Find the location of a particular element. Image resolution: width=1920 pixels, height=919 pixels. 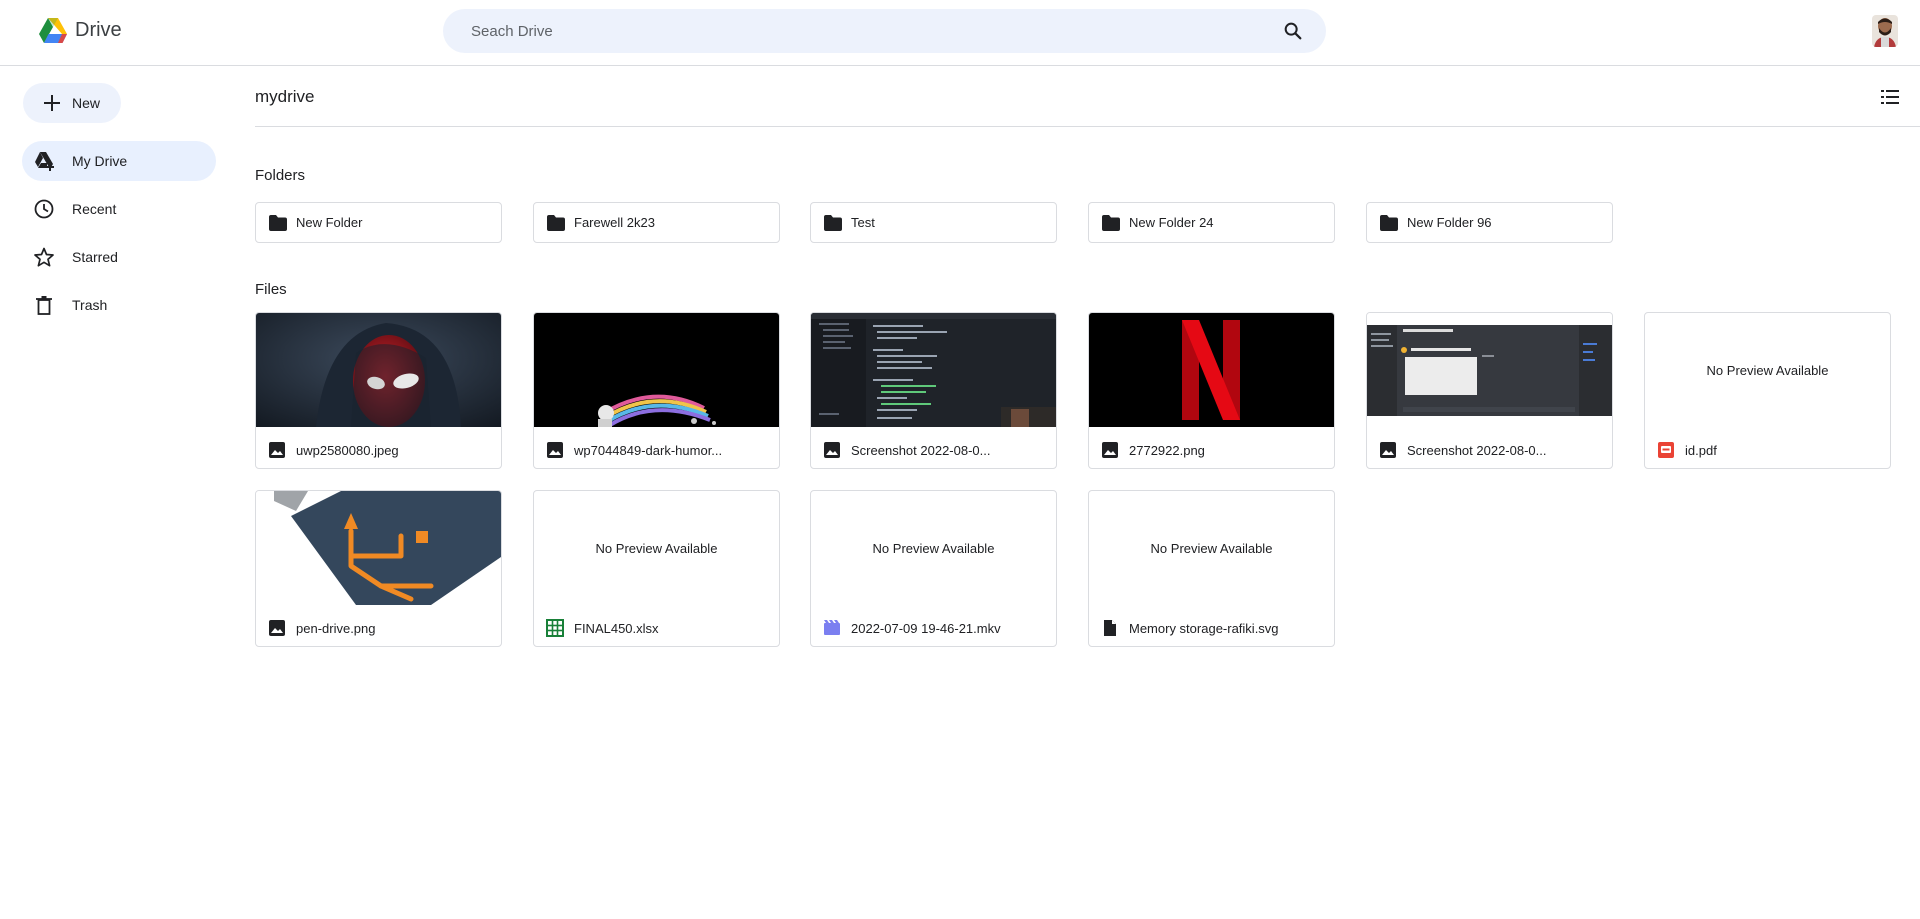

folder-name: New Folder 24 is located at coordinates (1171, 222).